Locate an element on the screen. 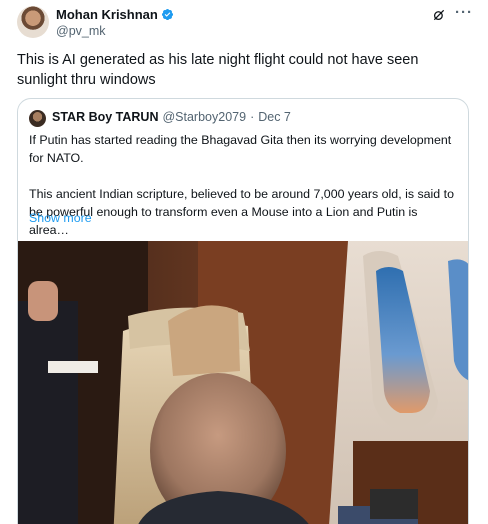 Image resolution: width=488 pixels, height=524 pixels. verified-badge-icon is located at coordinates (167, 14).